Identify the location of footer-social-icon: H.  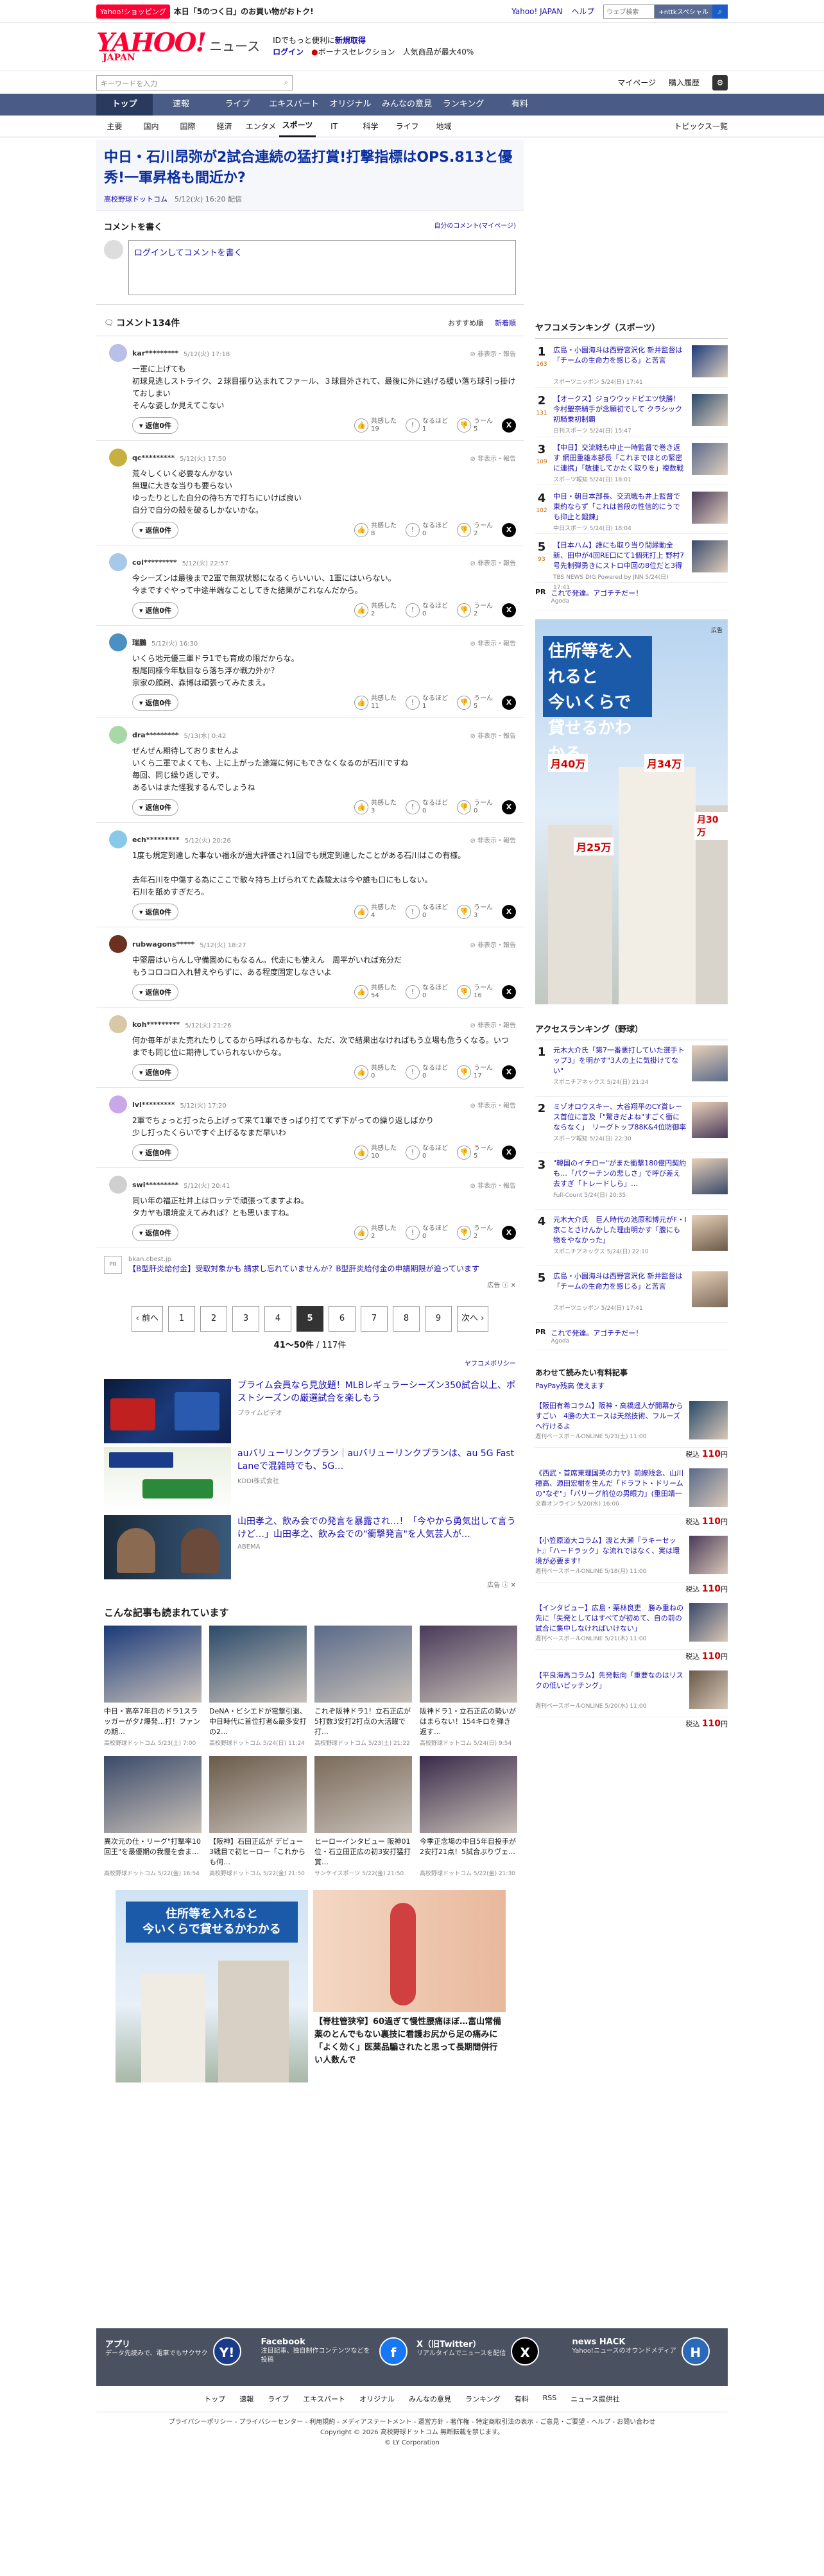
(695, 2351).